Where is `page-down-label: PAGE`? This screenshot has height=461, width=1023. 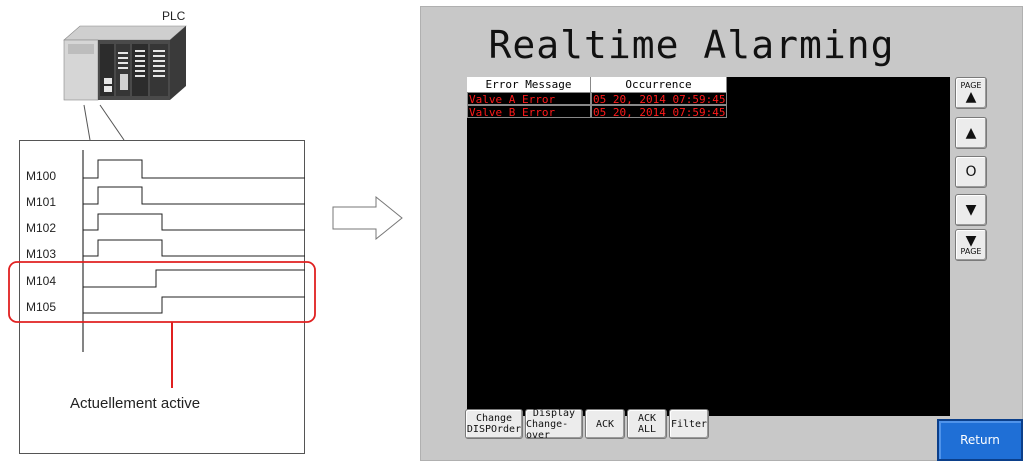
page-down-label: PAGE is located at coordinates (971, 251).